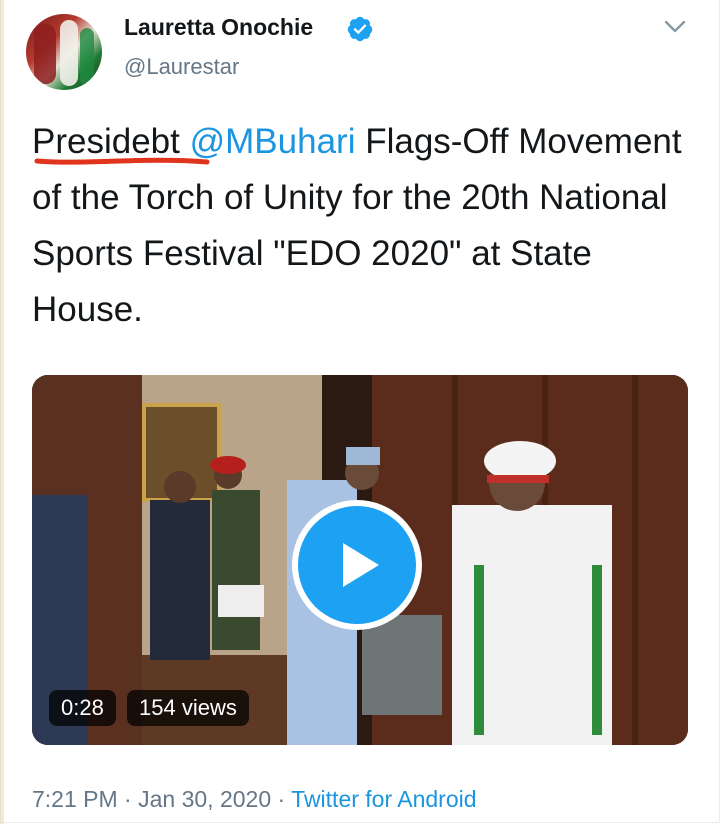 The width and height of the screenshot is (720, 824). Describe the element at coordinates (361, 565) in the screenshot. I see `play-icon` at that location.